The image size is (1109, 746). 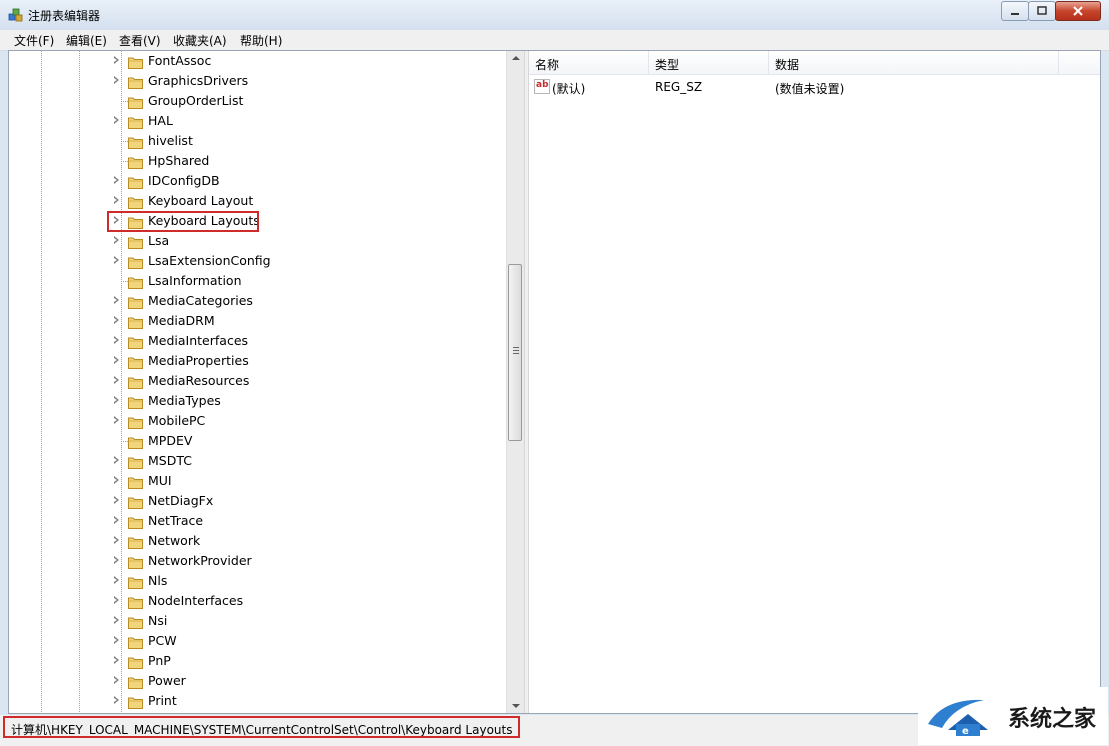 I want to click on tree-node-label: NetworkProvider, so click(x=200, y=560).